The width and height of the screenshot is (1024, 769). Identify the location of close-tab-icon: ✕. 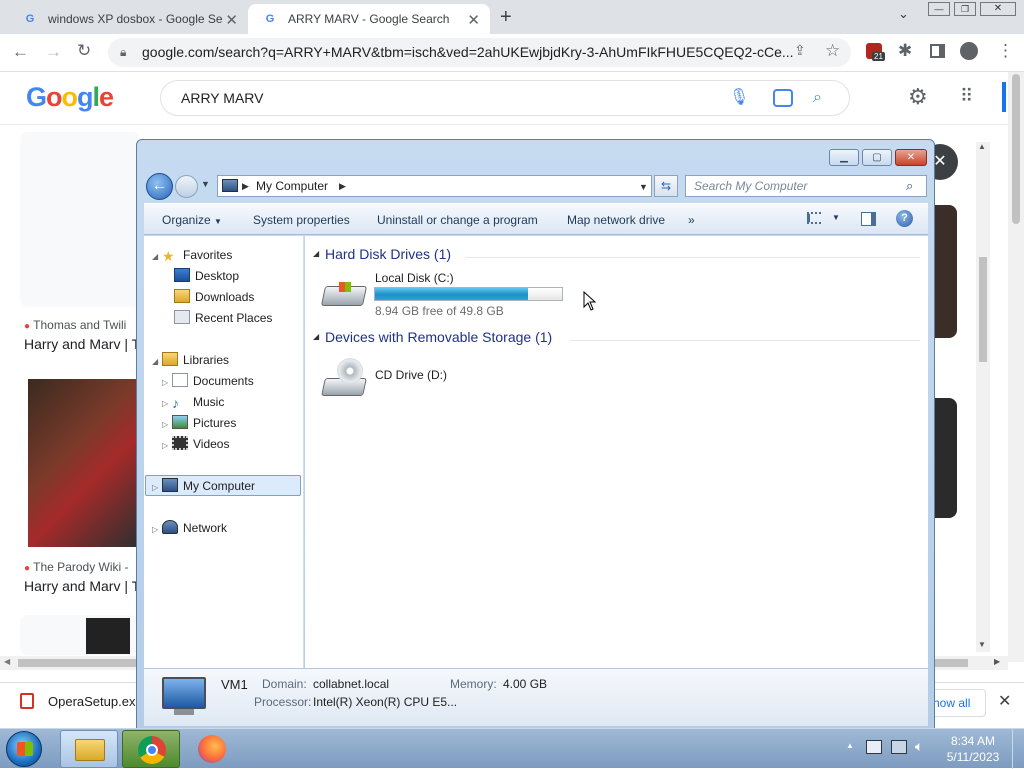
(473, 20).